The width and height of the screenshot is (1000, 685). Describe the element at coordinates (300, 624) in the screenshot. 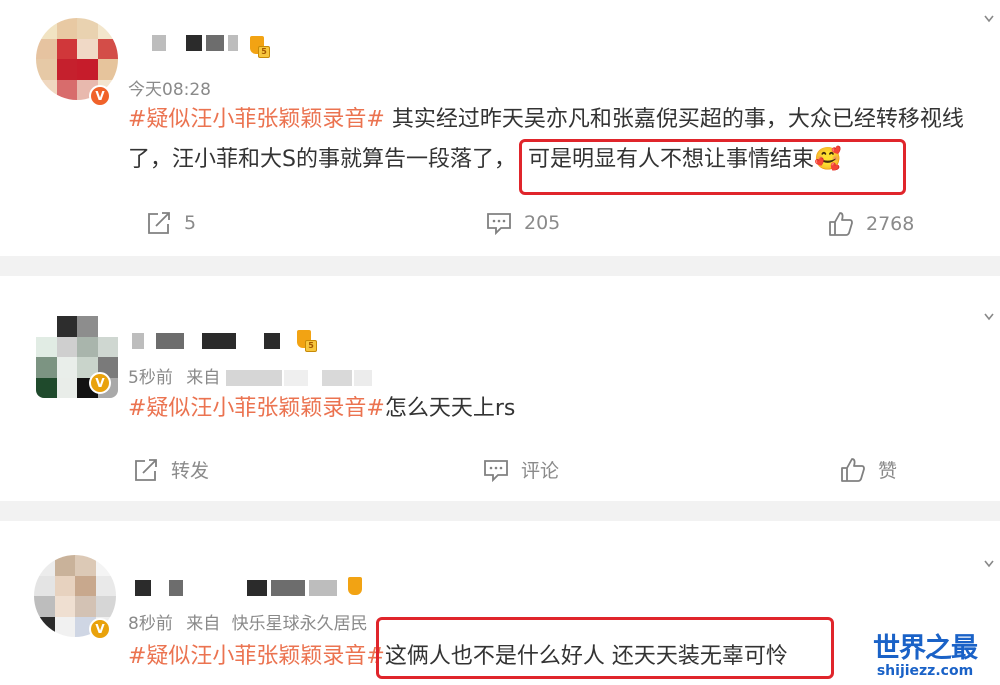

I see `source-name: 快乐星球永久居民` at that location.